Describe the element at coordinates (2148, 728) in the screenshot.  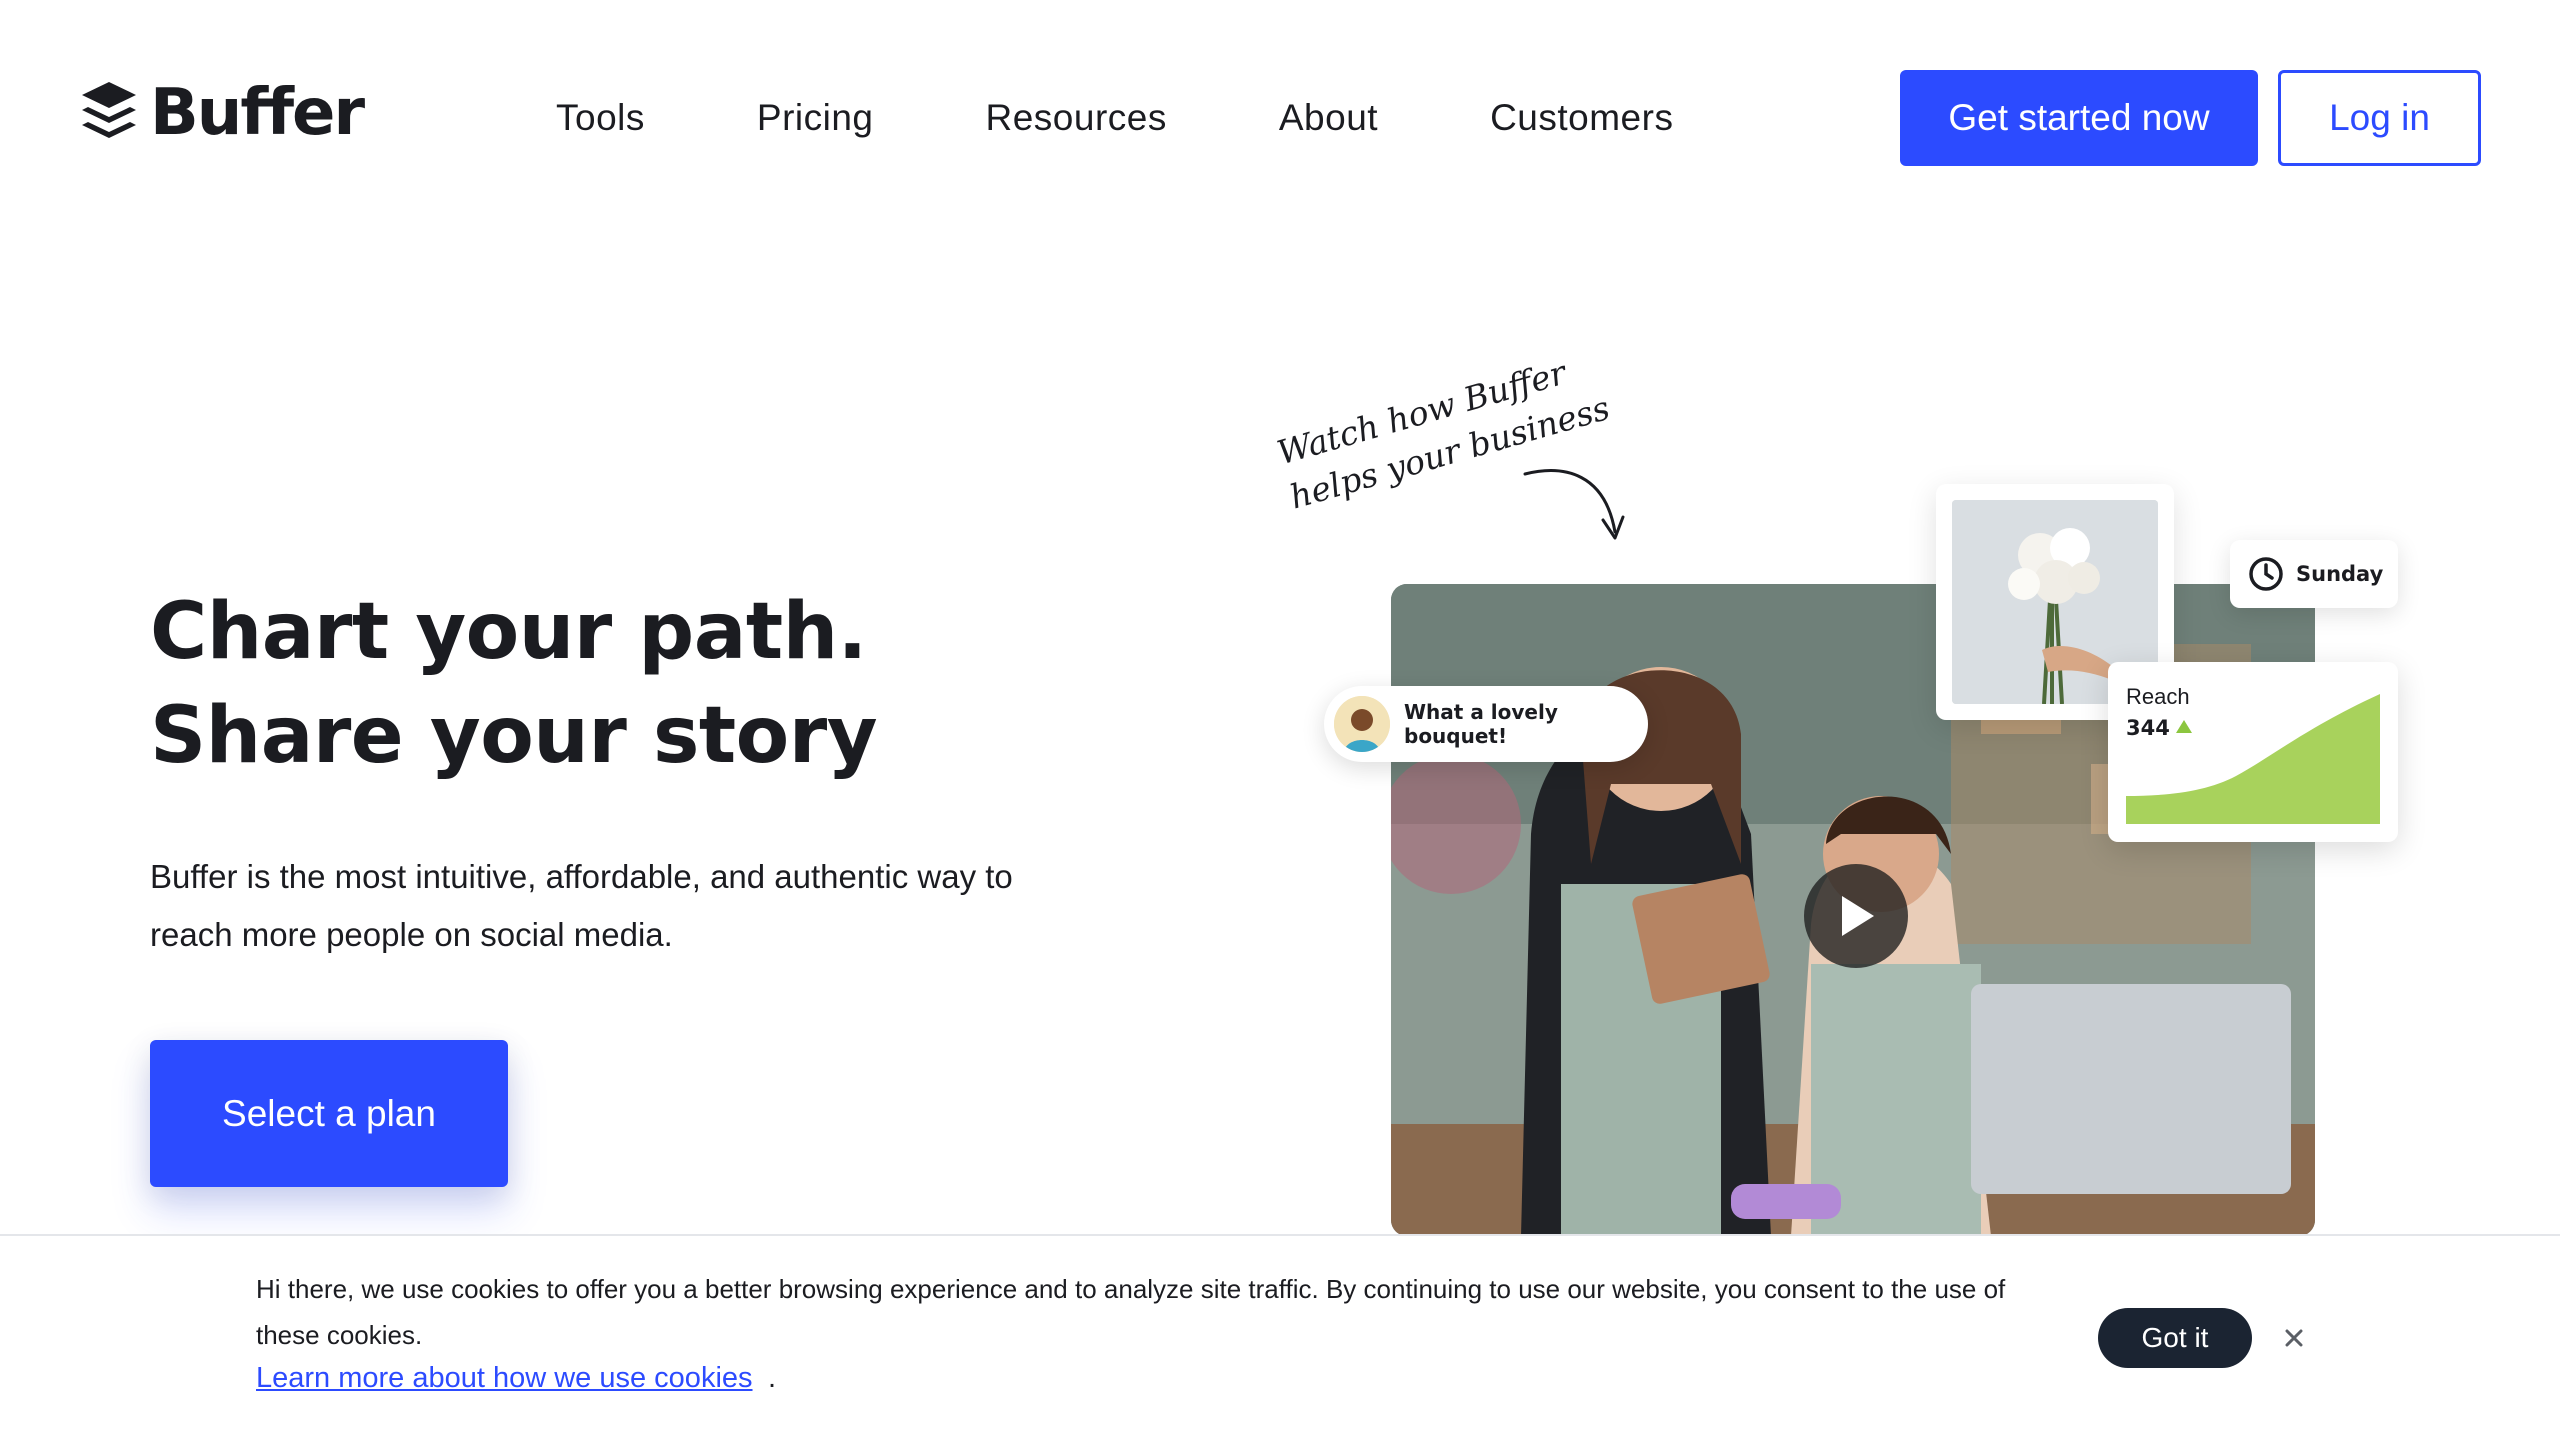
I see `reach-value: 344` at that location.